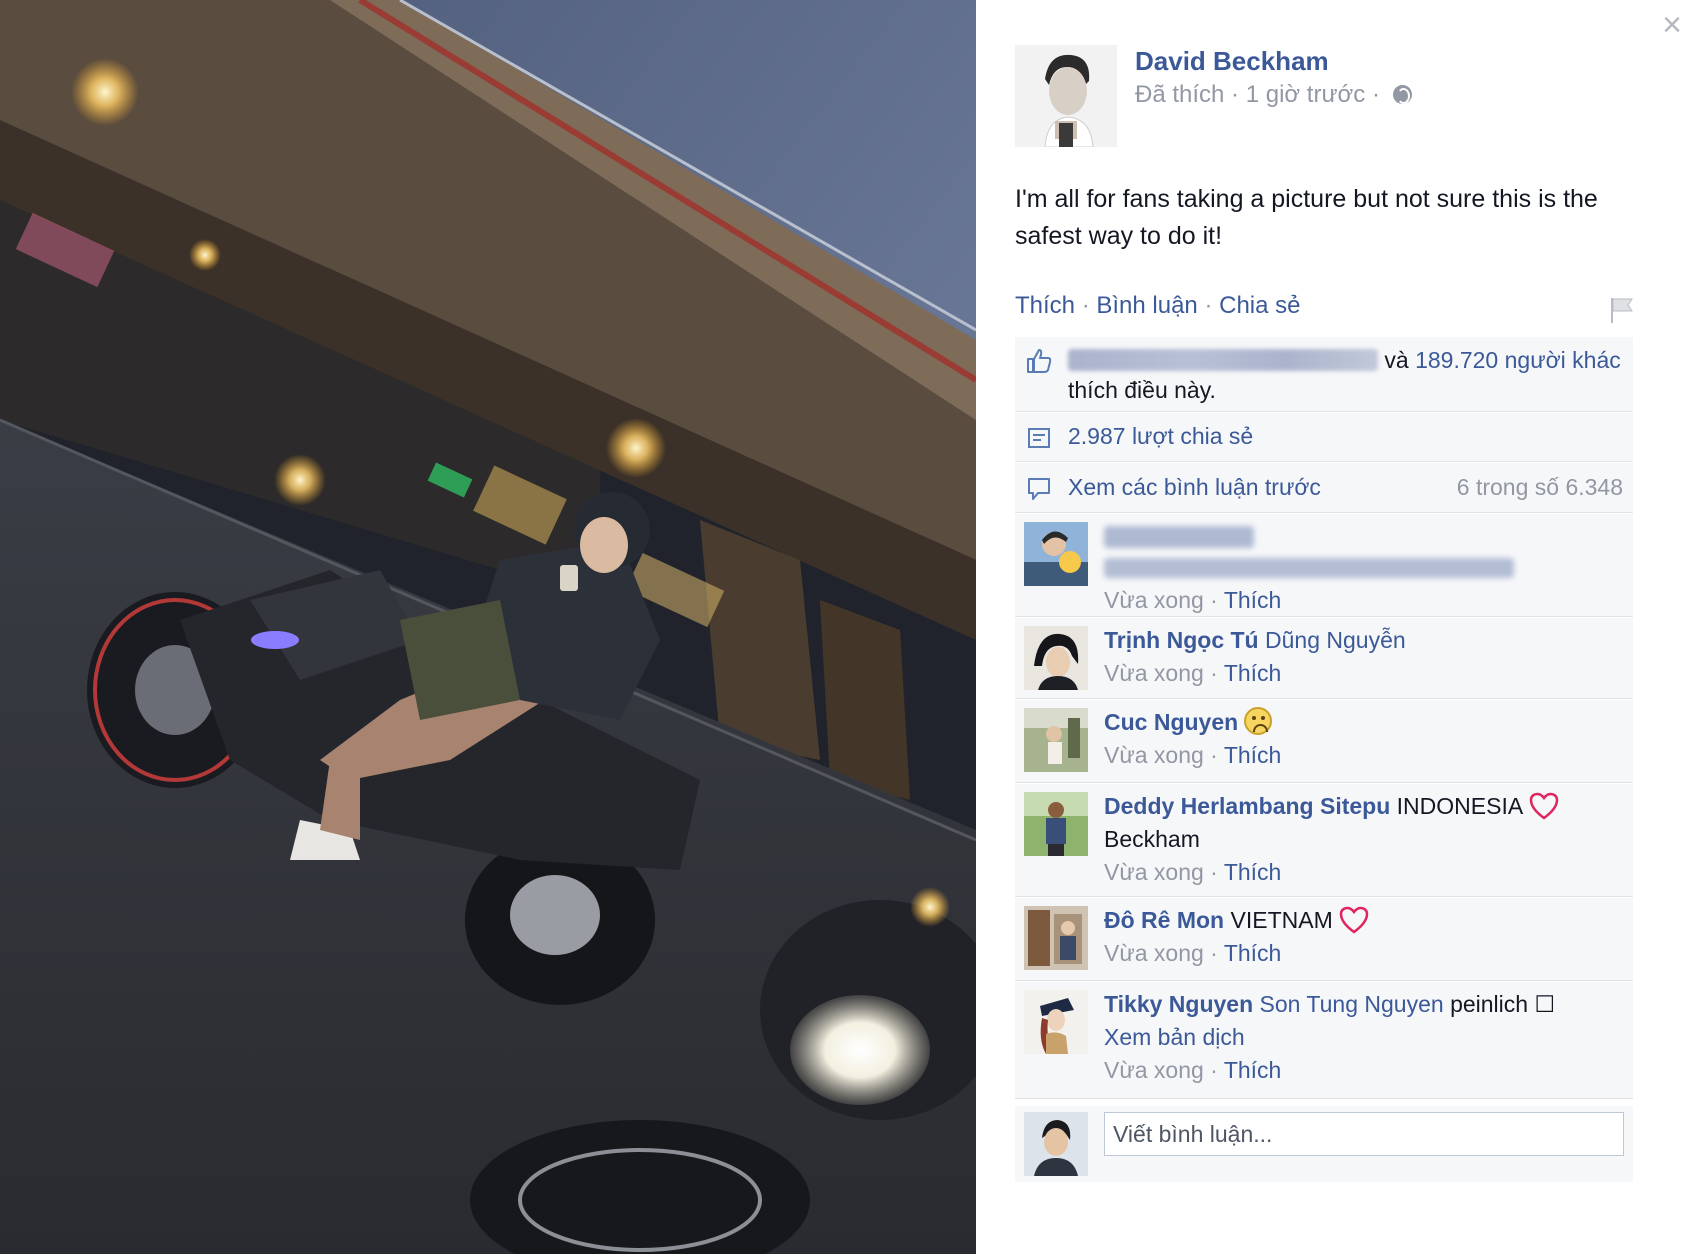  Describe the element at coordinates (1142, 390) in the screenshot. I see `likes-suffix: thích điều này.` at that location.